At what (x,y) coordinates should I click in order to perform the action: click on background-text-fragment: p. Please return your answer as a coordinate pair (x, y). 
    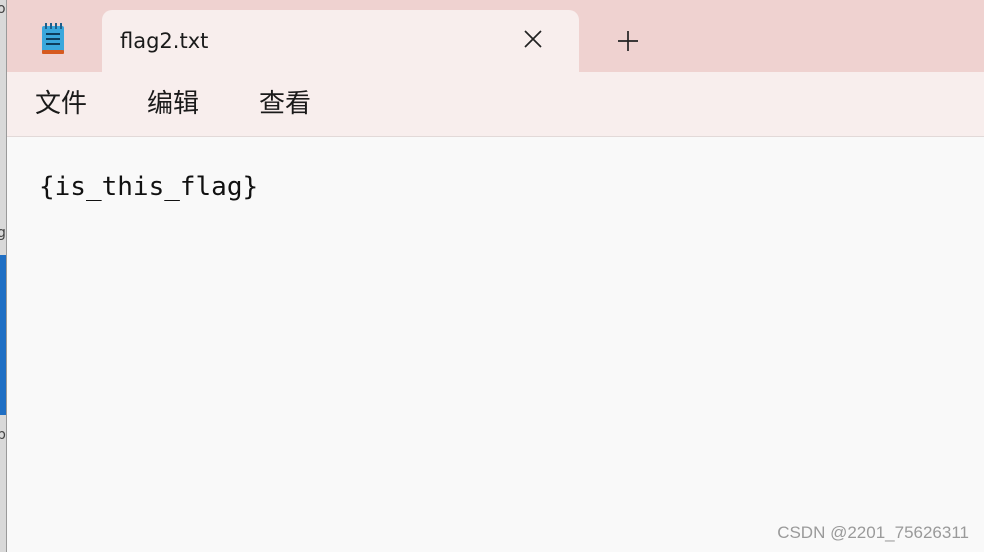
    Looking at the image, I should click on (3, 435).